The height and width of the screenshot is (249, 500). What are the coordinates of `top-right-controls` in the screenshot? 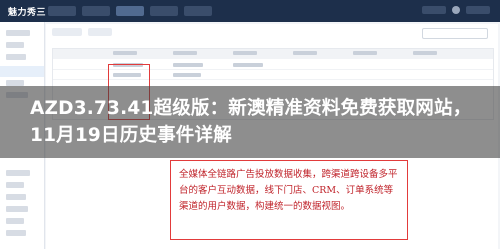 It's located at (456, 10).